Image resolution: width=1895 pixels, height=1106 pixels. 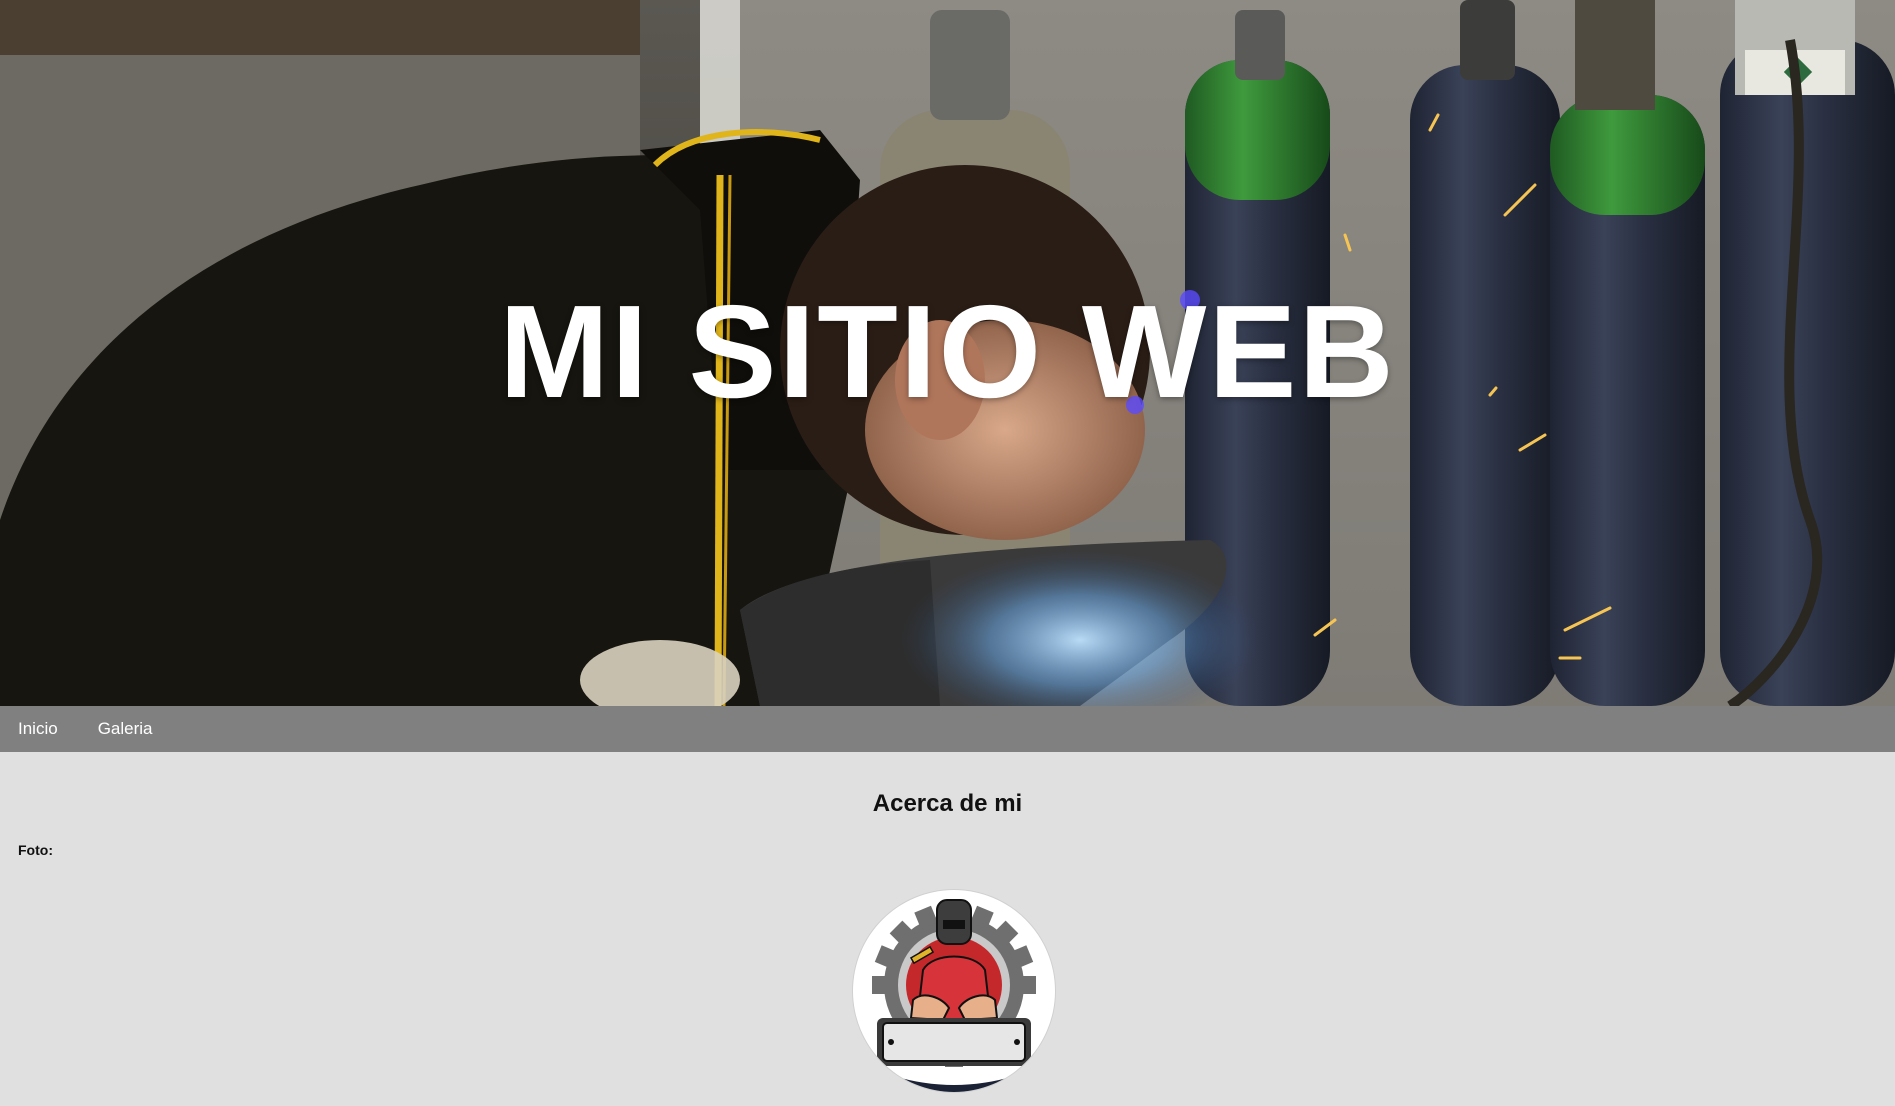 I want to click on photo-label: Foto:, so click(x=35, y=850).